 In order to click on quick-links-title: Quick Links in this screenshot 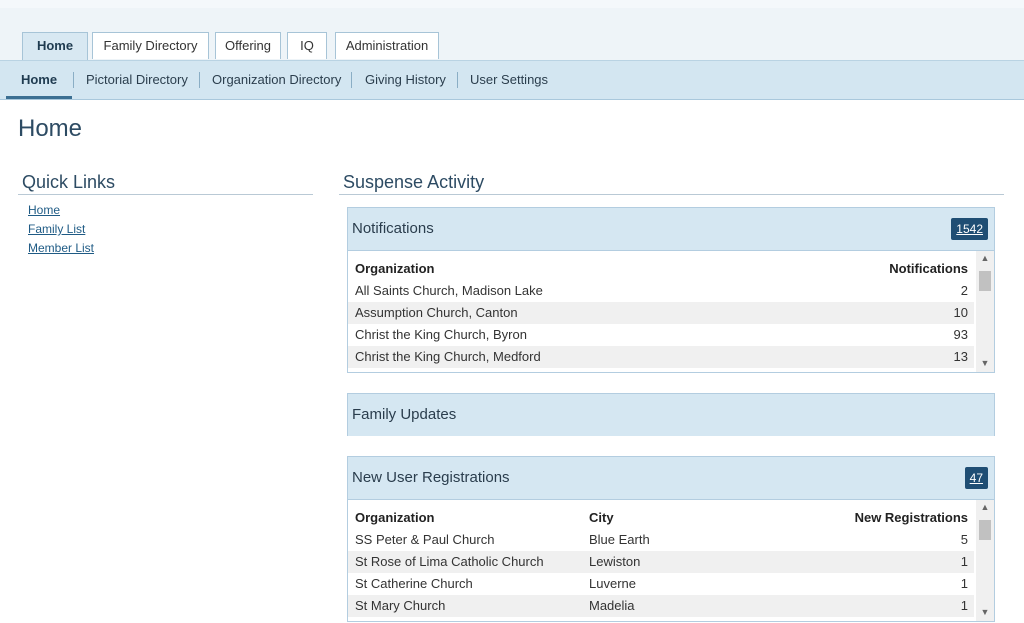, I will do `click(69, 182)`.